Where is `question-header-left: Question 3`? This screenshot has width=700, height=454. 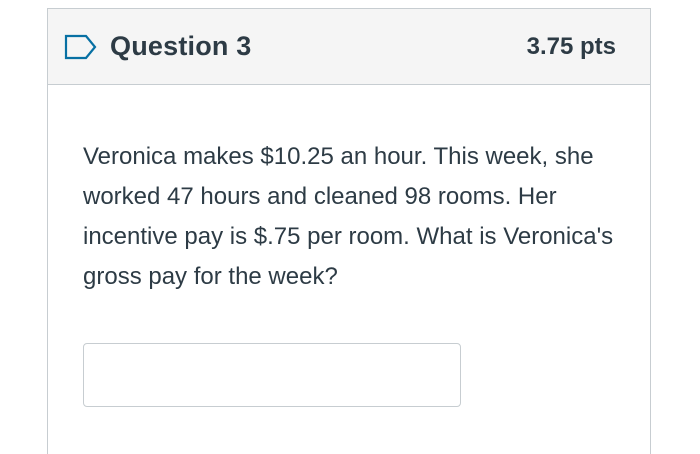
question-header-left: Question 3 is located at coordinates (158, 46).